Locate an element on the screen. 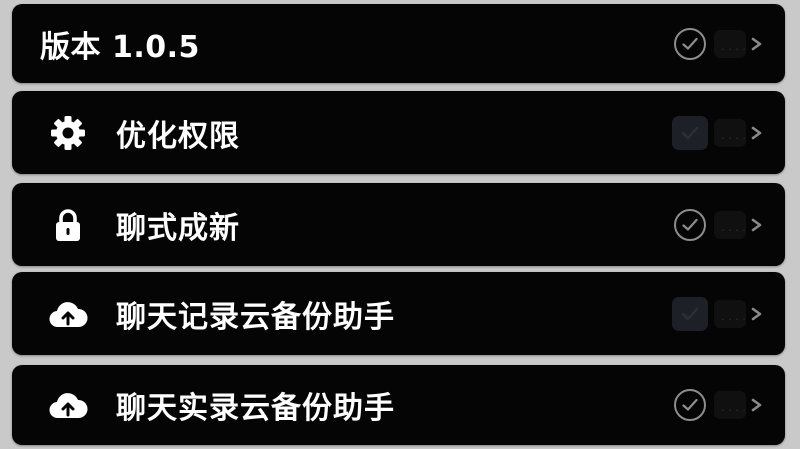  optimize-permissions-label: 优化权限 is located at coordinates (178, 136).